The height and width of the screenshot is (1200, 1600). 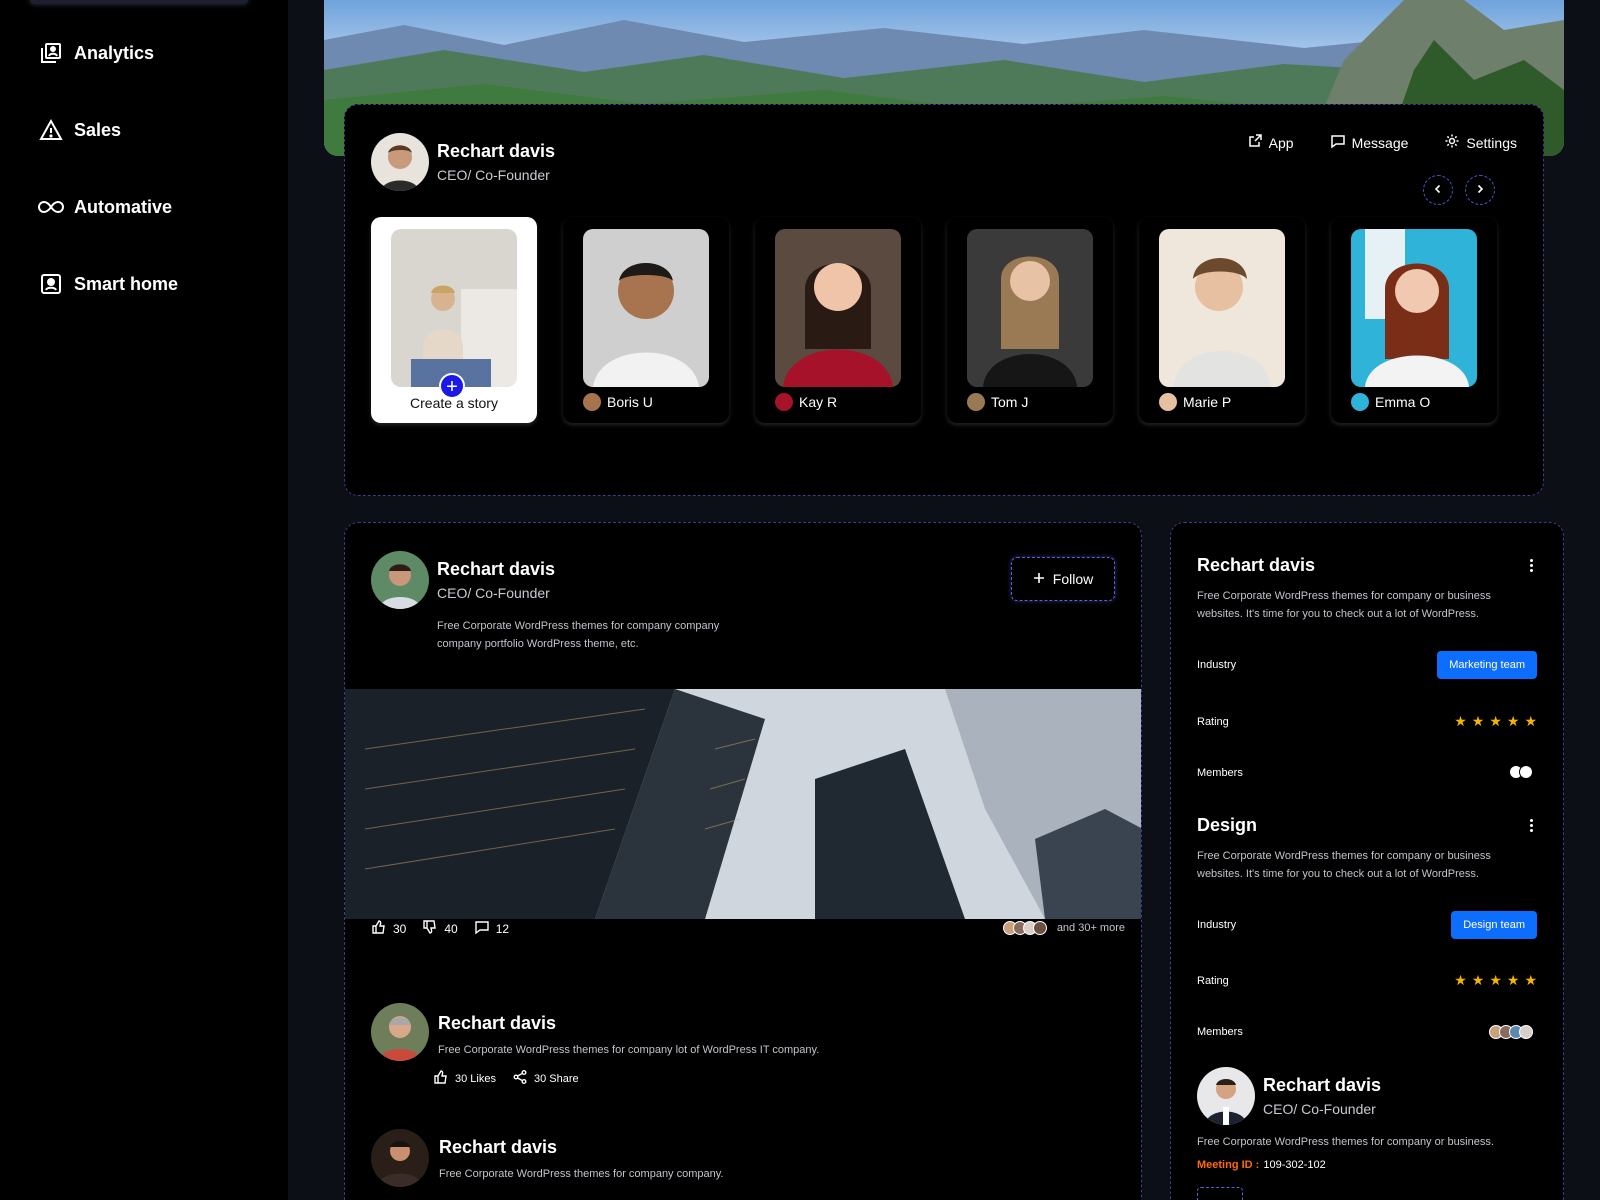 I want to click on industry-badge: Marketing team, so click(x=1487, y=665).